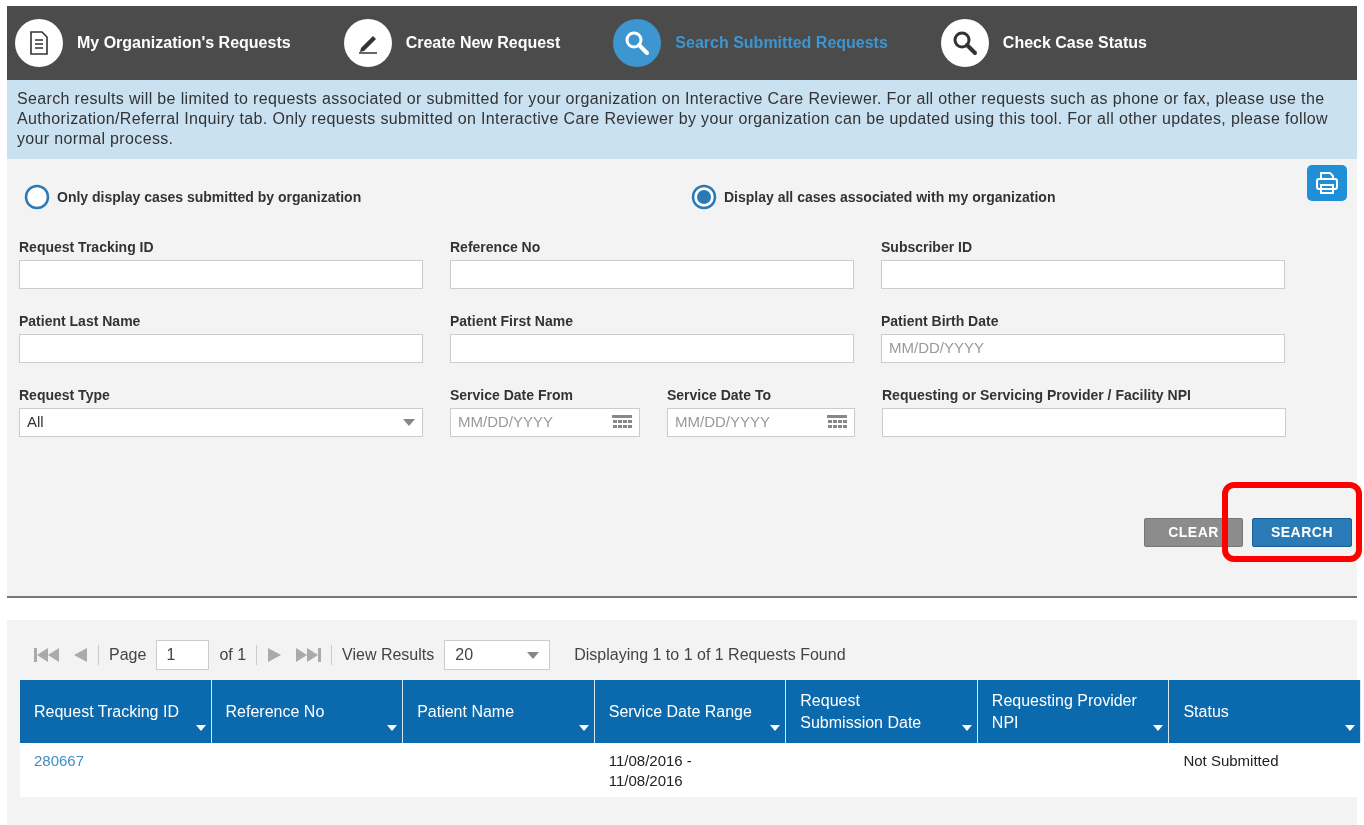  What do you see at coordinates (1037, 395) in the screenshot?
I see `field-label: Requesting or Servicing Provider / Facility NPI` at bounding box center [1037, 395].